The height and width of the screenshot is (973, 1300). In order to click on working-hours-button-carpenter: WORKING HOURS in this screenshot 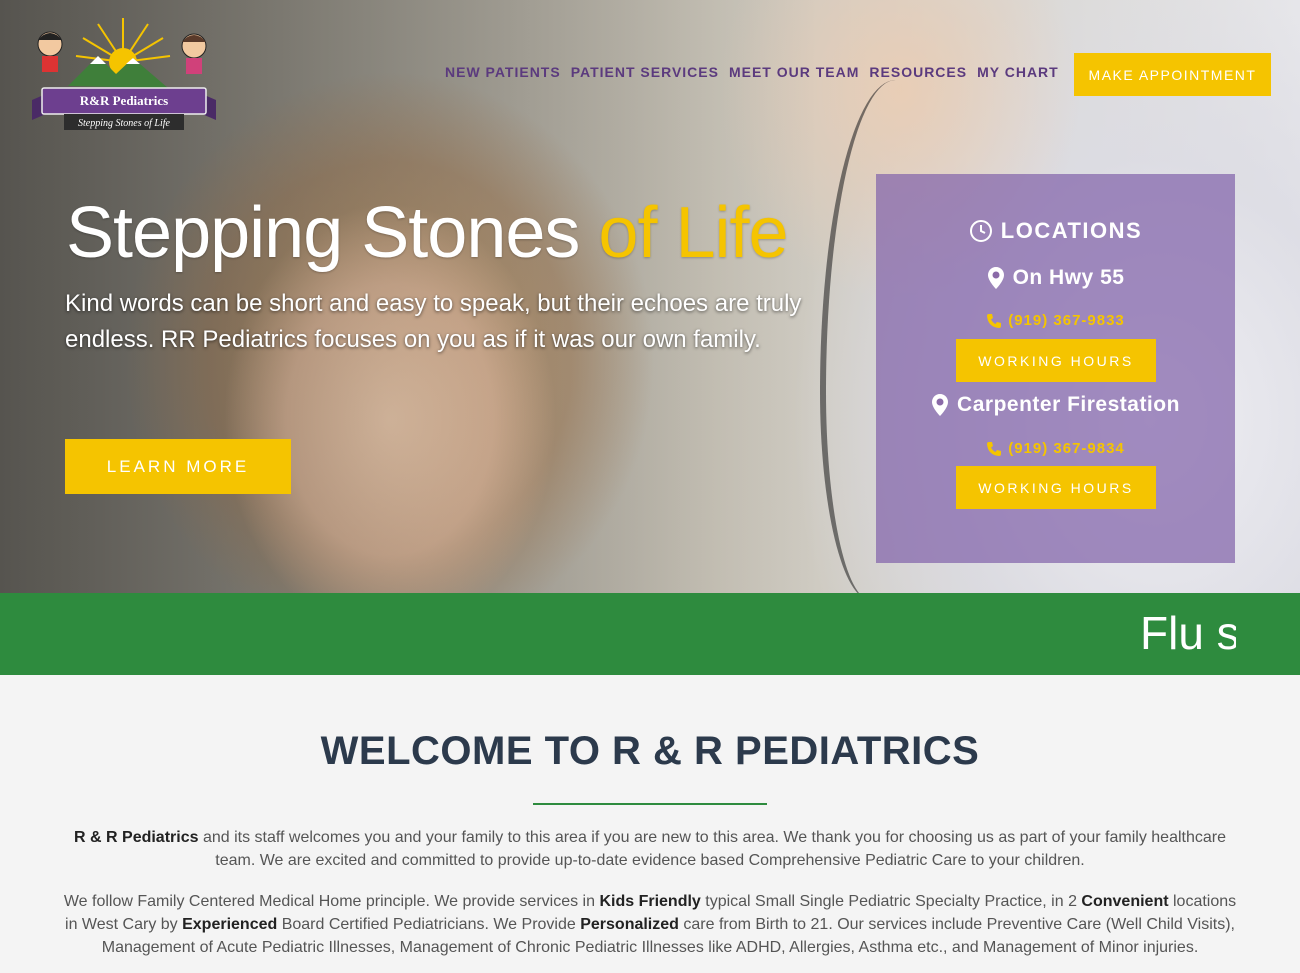, I will do `click(1056, 487)`.